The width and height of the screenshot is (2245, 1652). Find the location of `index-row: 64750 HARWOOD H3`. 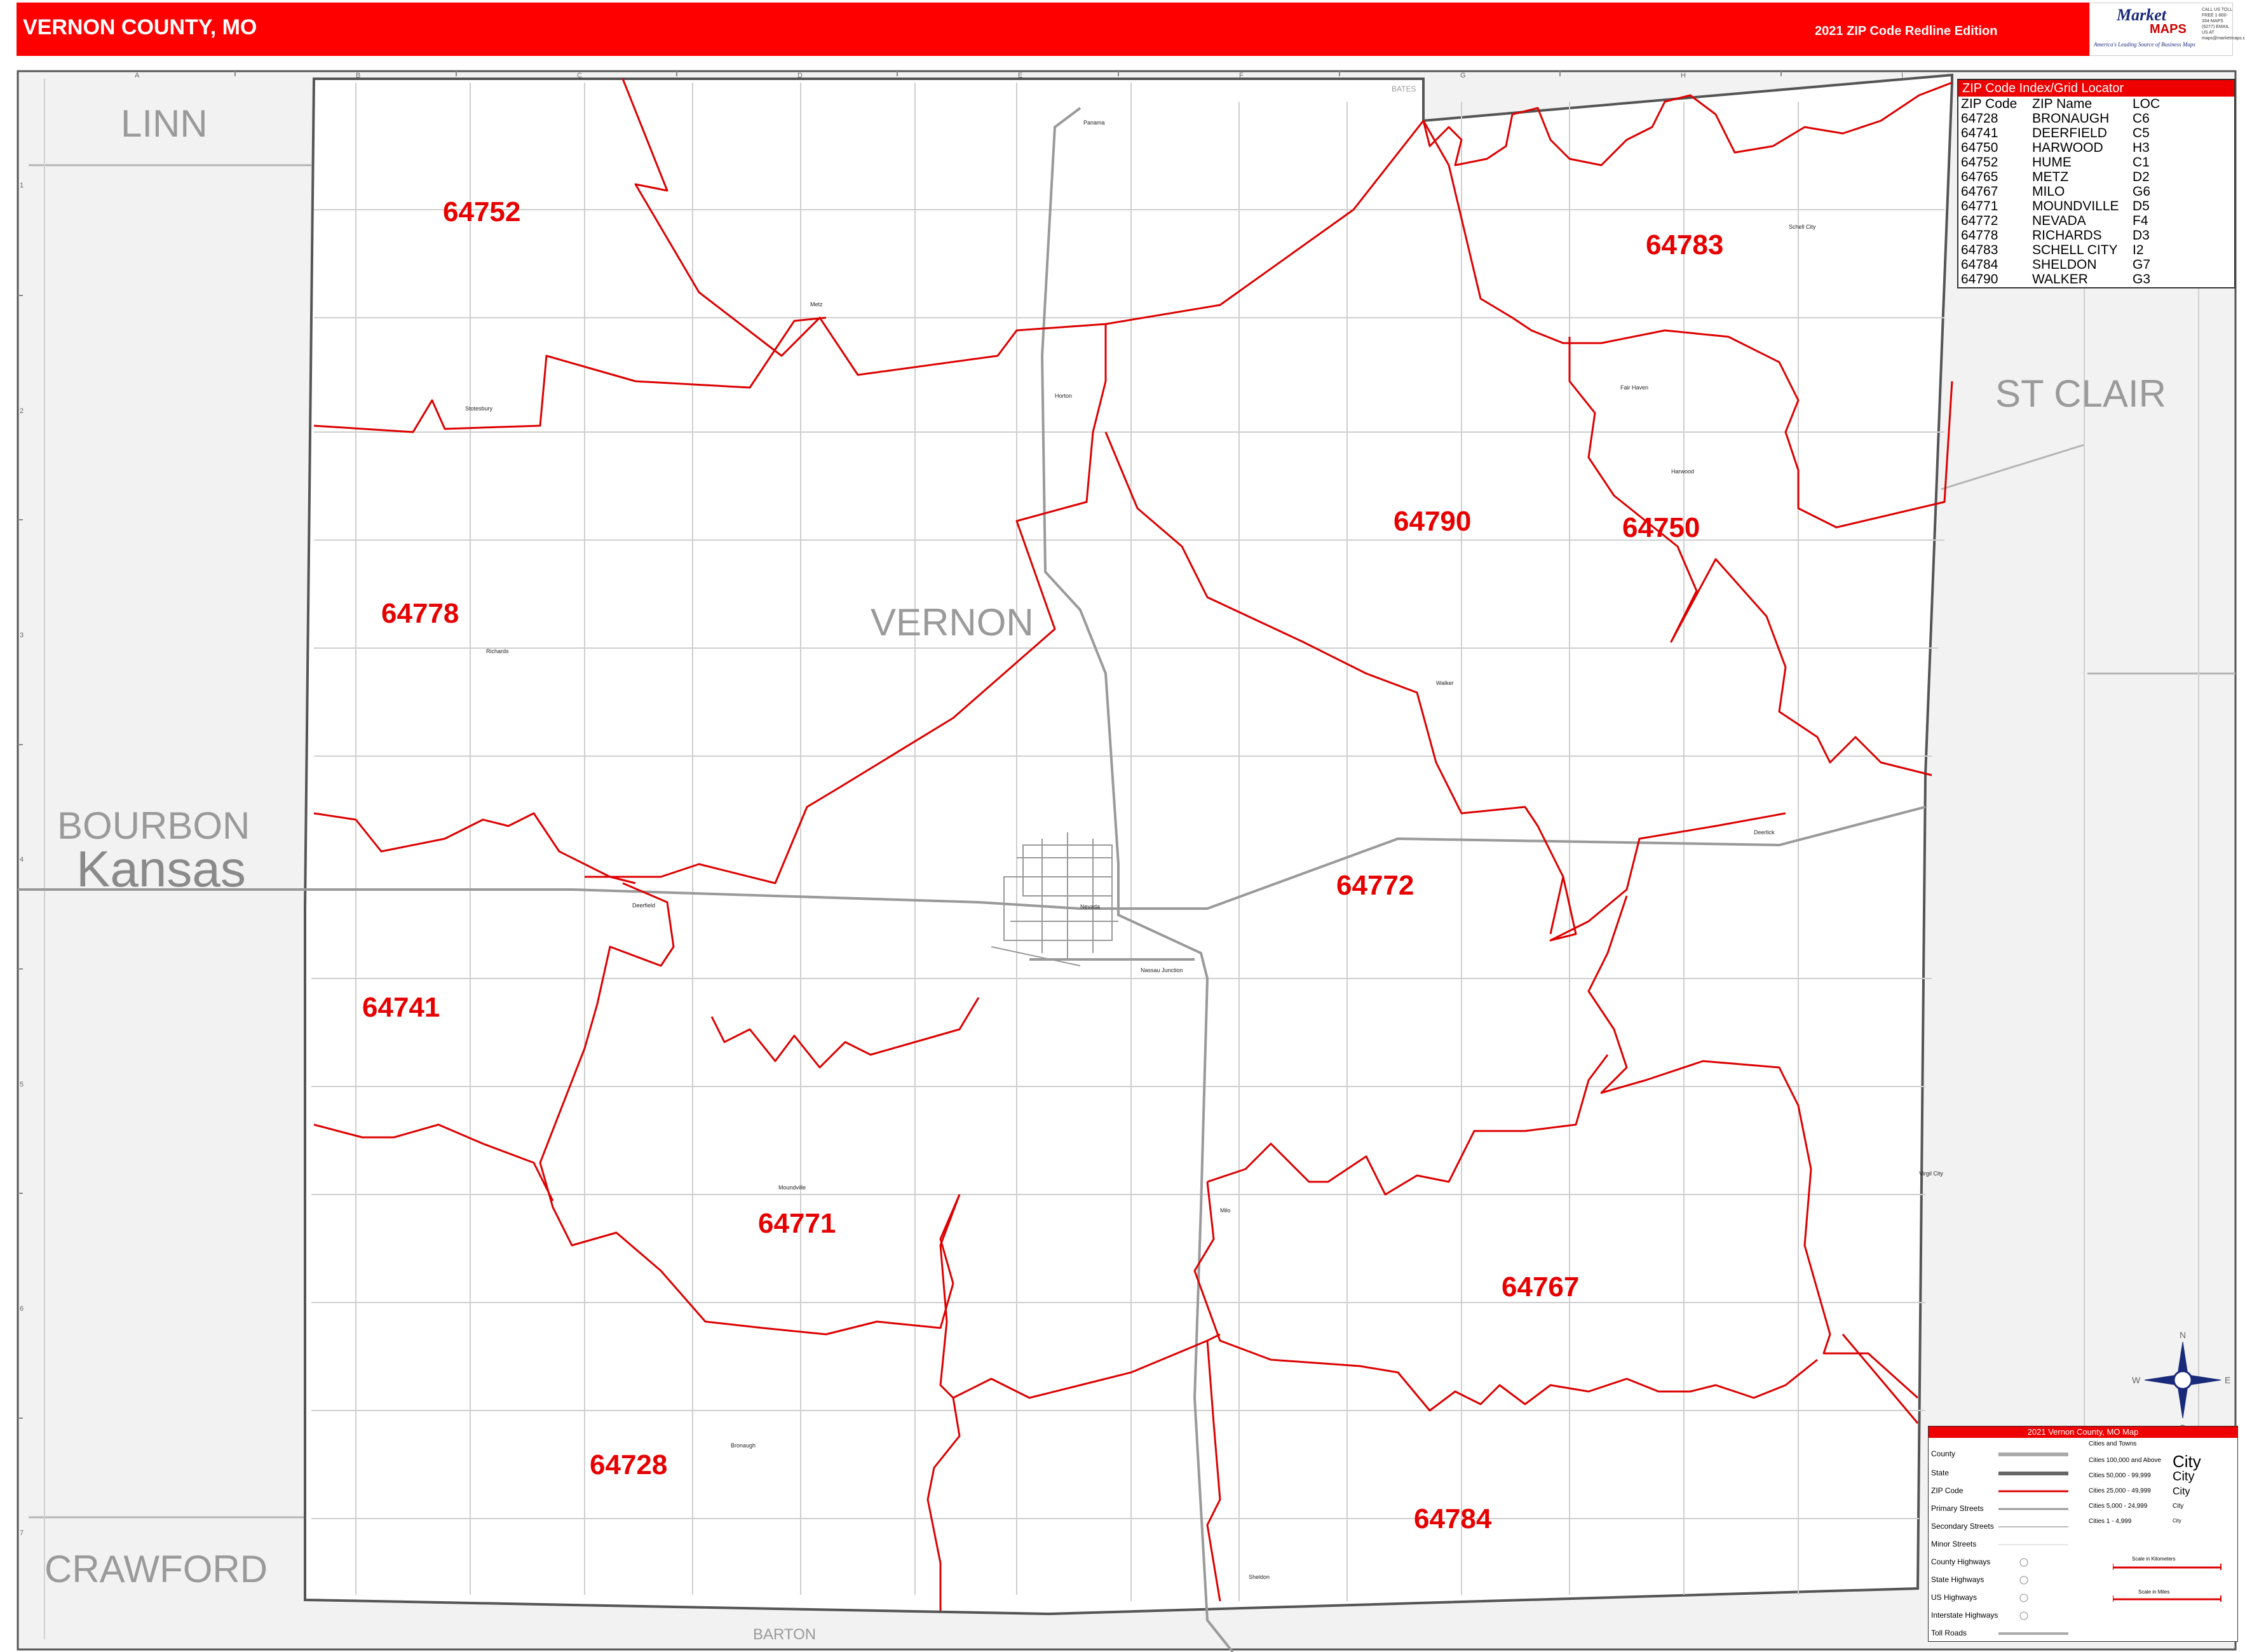

index-row: 64750 HARWOOD H3 is located at coordinates (2066, 147).